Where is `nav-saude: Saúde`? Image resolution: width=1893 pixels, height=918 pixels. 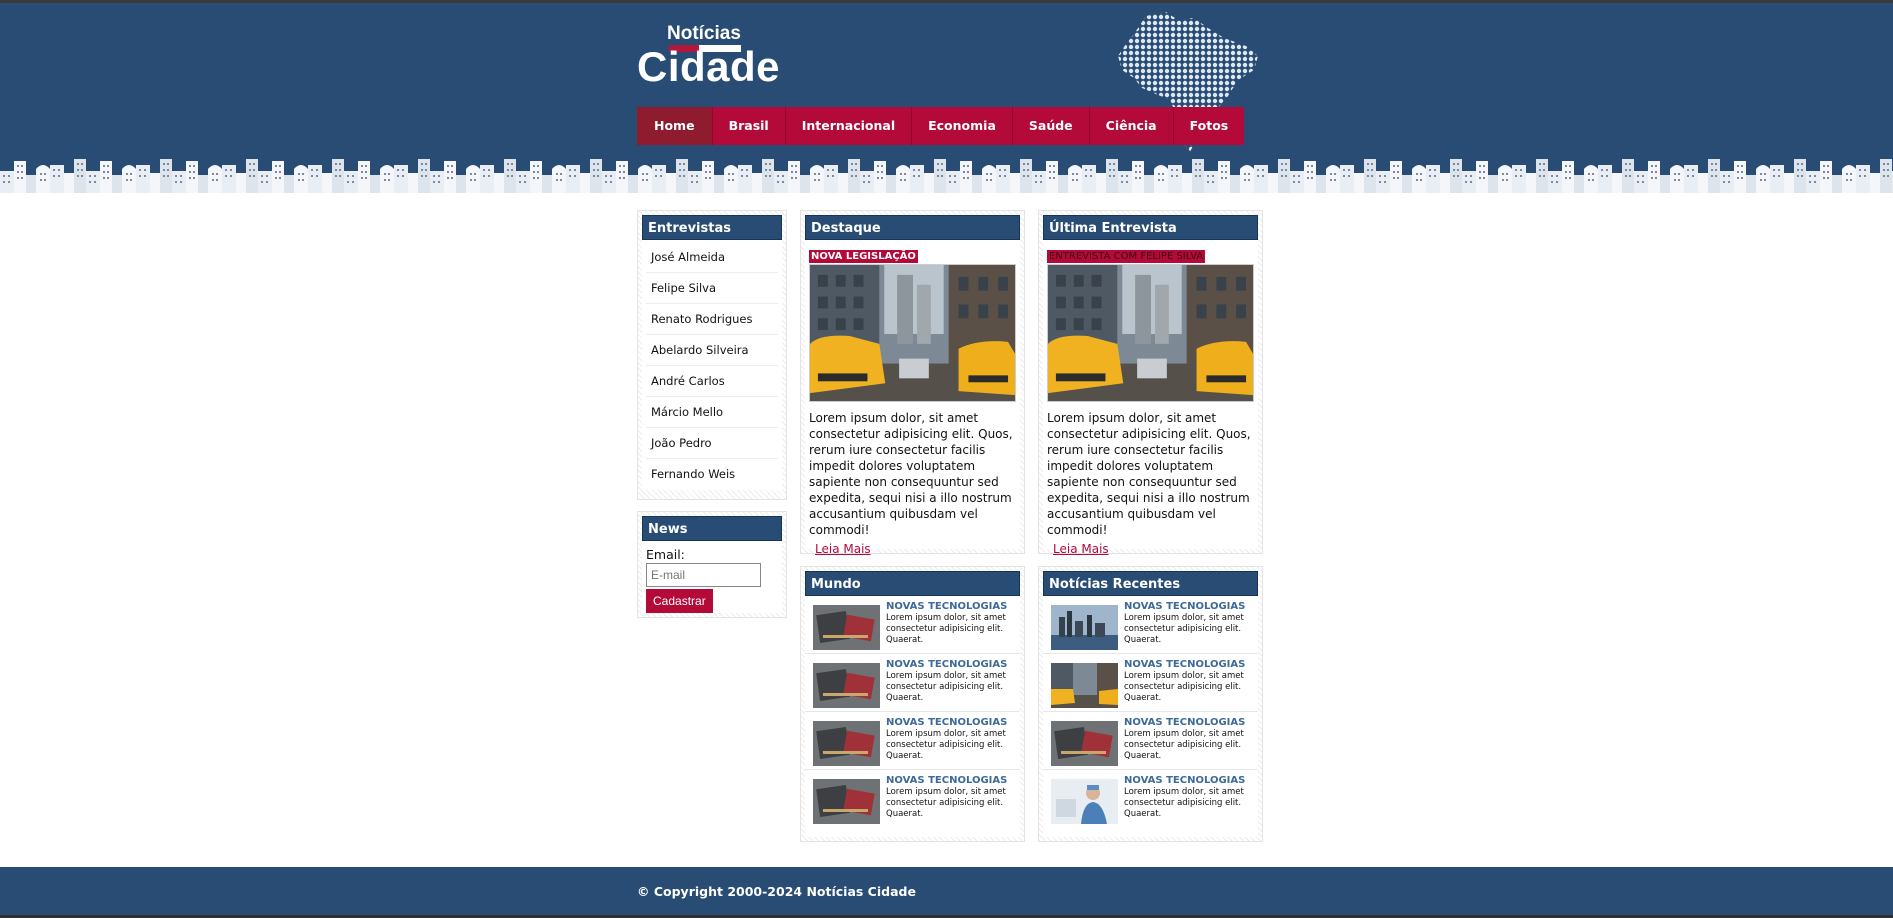
nav-saude: Saúde is located at coordinates (1051, 126).